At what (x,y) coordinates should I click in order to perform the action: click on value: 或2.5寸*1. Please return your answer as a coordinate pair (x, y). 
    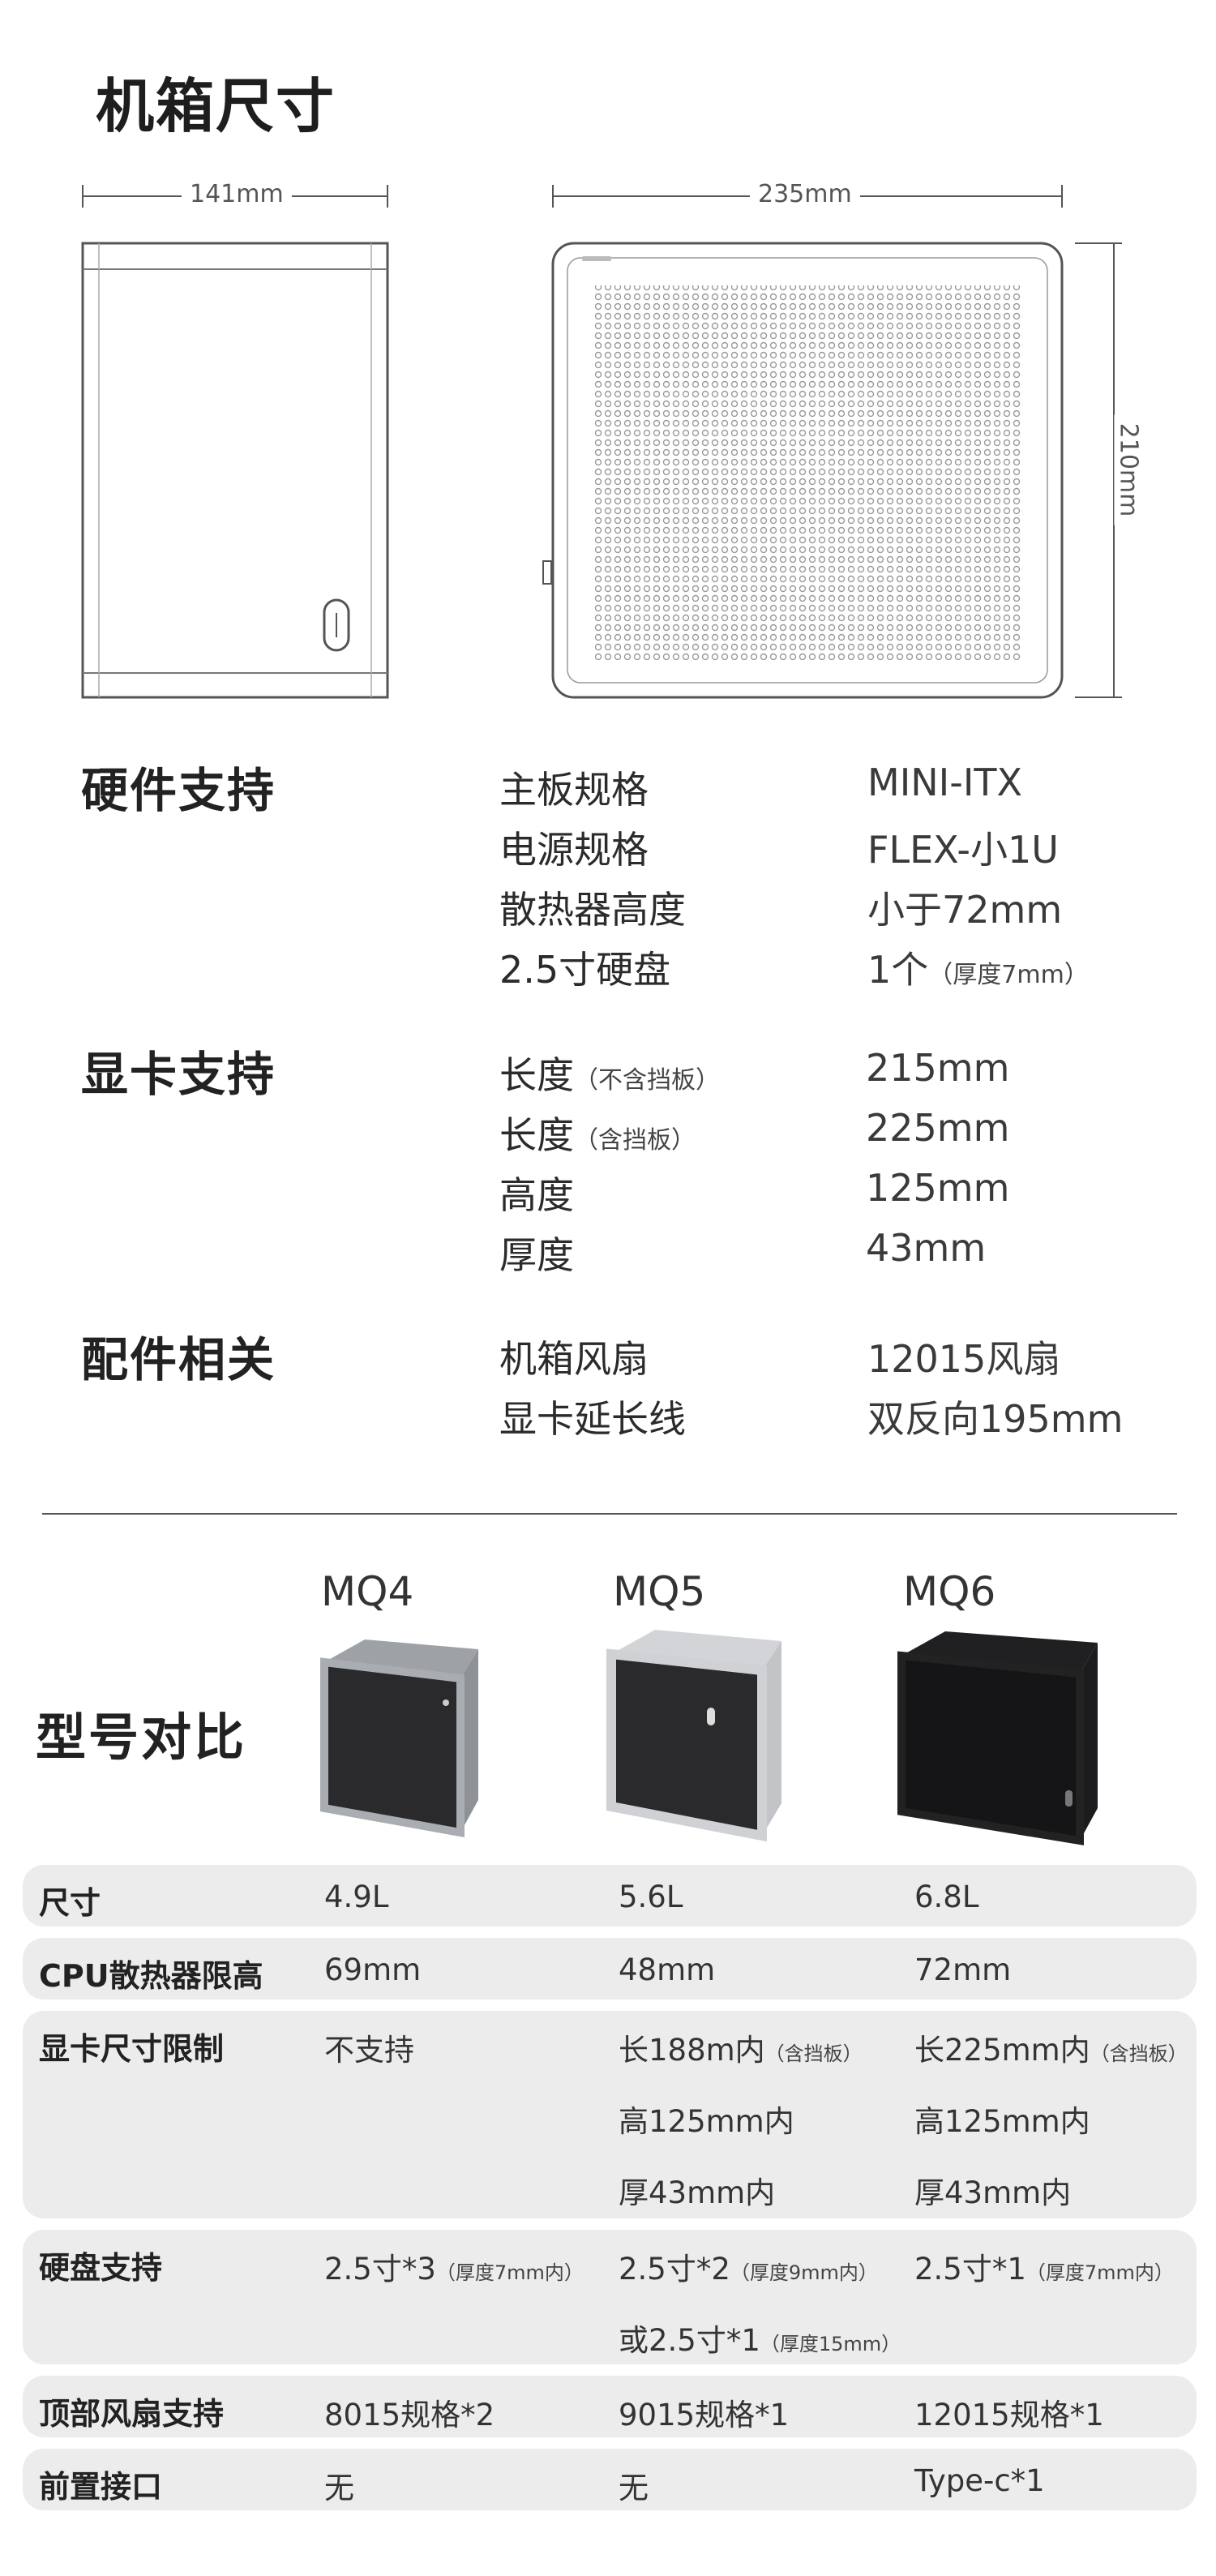
    Looking at the image, I should click on (689, 2340).